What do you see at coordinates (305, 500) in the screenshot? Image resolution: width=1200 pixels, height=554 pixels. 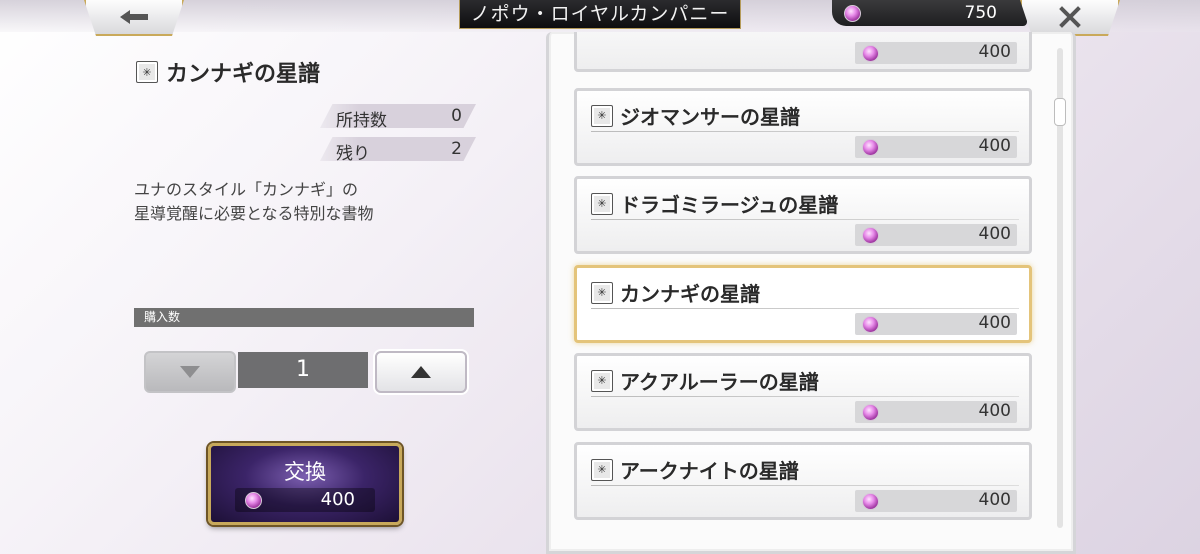 I see `exchange-price: 400` at bounding box center [305, 500].